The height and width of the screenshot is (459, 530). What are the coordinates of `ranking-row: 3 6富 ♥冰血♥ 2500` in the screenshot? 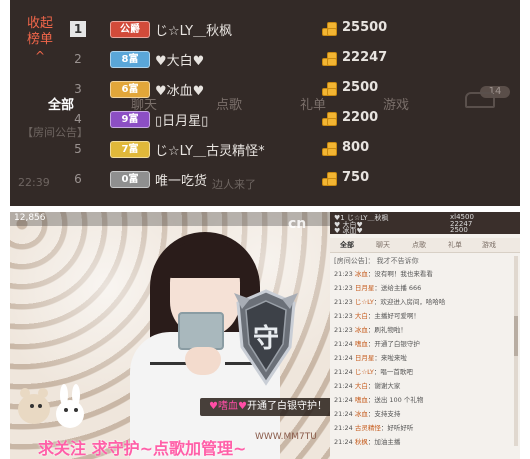 It's located at (292, 89).